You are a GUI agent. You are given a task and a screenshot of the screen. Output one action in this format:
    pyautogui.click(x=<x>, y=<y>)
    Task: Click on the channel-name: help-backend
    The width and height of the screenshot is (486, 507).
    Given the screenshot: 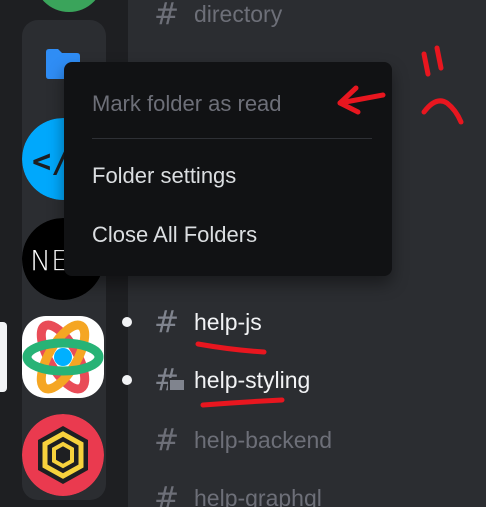 What is the action you would take?
    pyautogui.click(x=263, y=439)
    